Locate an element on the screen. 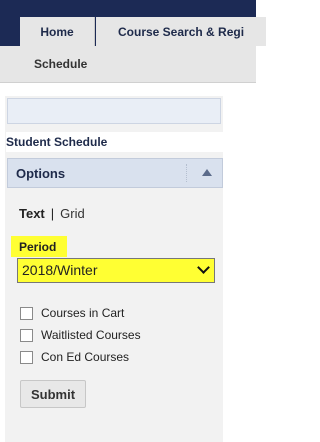 The width and height of the screenshot is (320, 442). top-nav-bar: Home Course Search & Regi is located at coordinates (133, 23).